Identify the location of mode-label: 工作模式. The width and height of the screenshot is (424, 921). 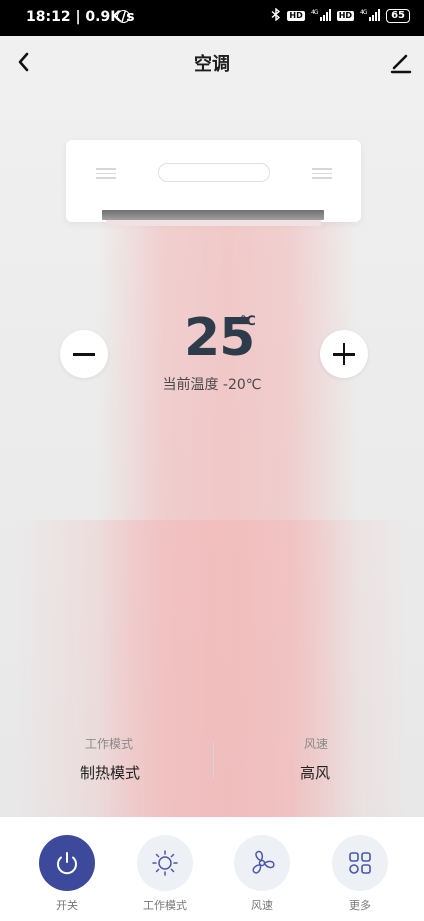
(109, 744).